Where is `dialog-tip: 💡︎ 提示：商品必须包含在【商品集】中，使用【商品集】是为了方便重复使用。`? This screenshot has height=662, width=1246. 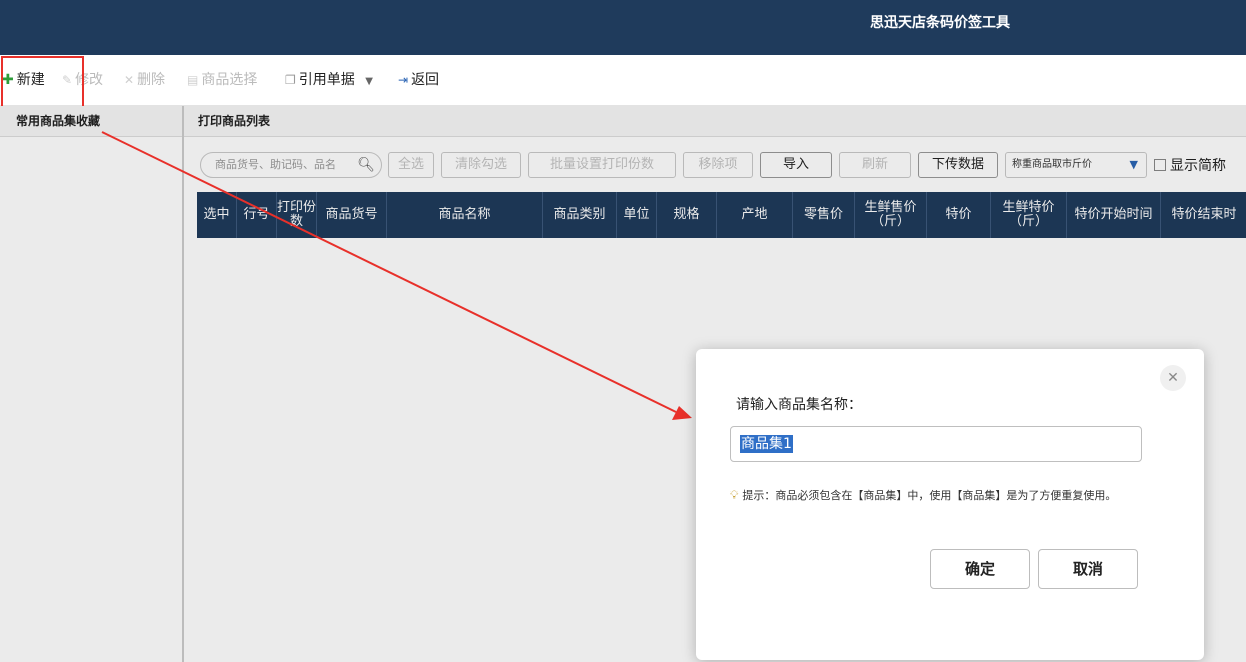
dialog-tip: 💡︎ 提示：商品必须包含在【商品集】中，使用【商品集】是为了方便重复使用。 is located at coordinates (923, 495).